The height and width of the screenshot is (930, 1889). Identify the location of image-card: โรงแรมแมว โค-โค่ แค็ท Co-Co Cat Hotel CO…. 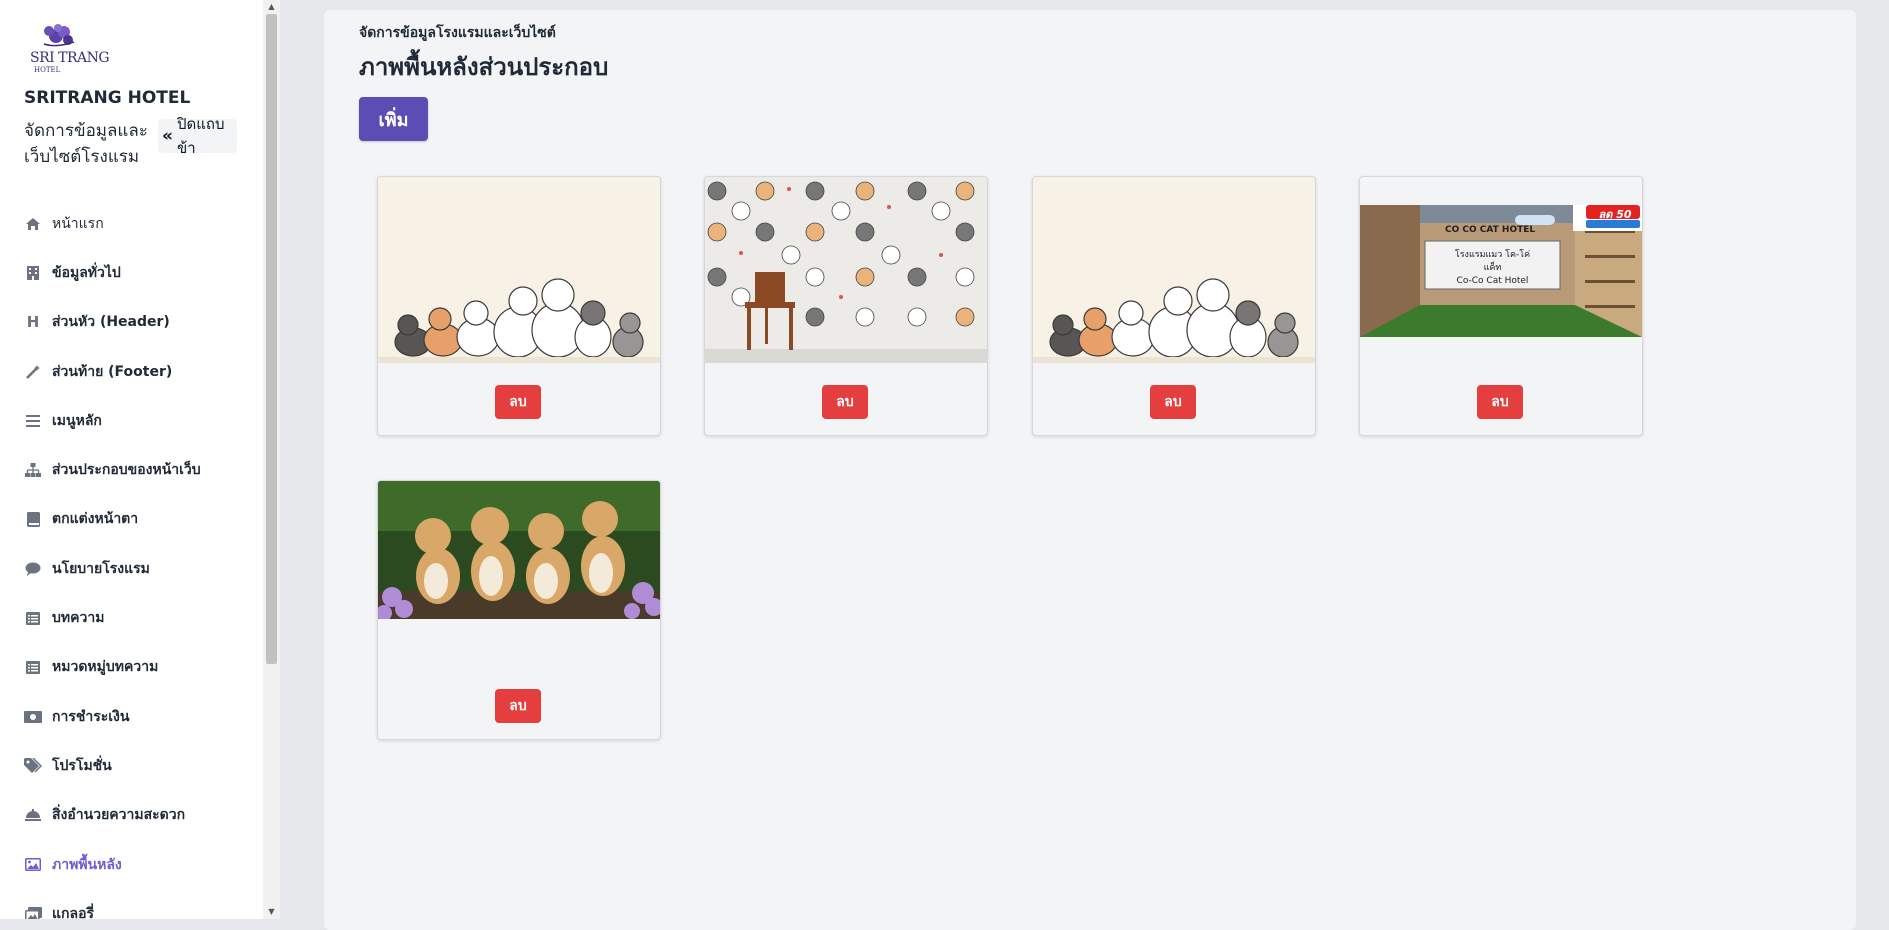
(1501, 306).